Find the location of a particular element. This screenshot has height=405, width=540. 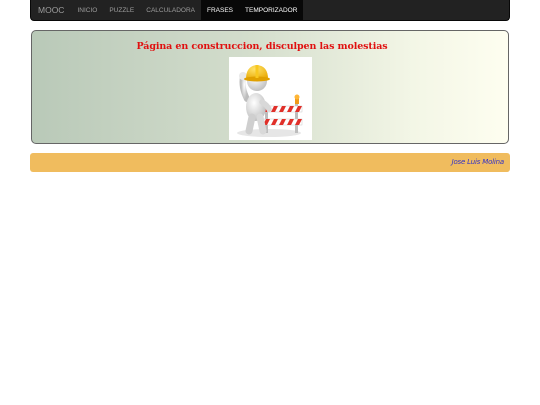

nav-item-frases: FRASES is located at coordinates (220, 10).